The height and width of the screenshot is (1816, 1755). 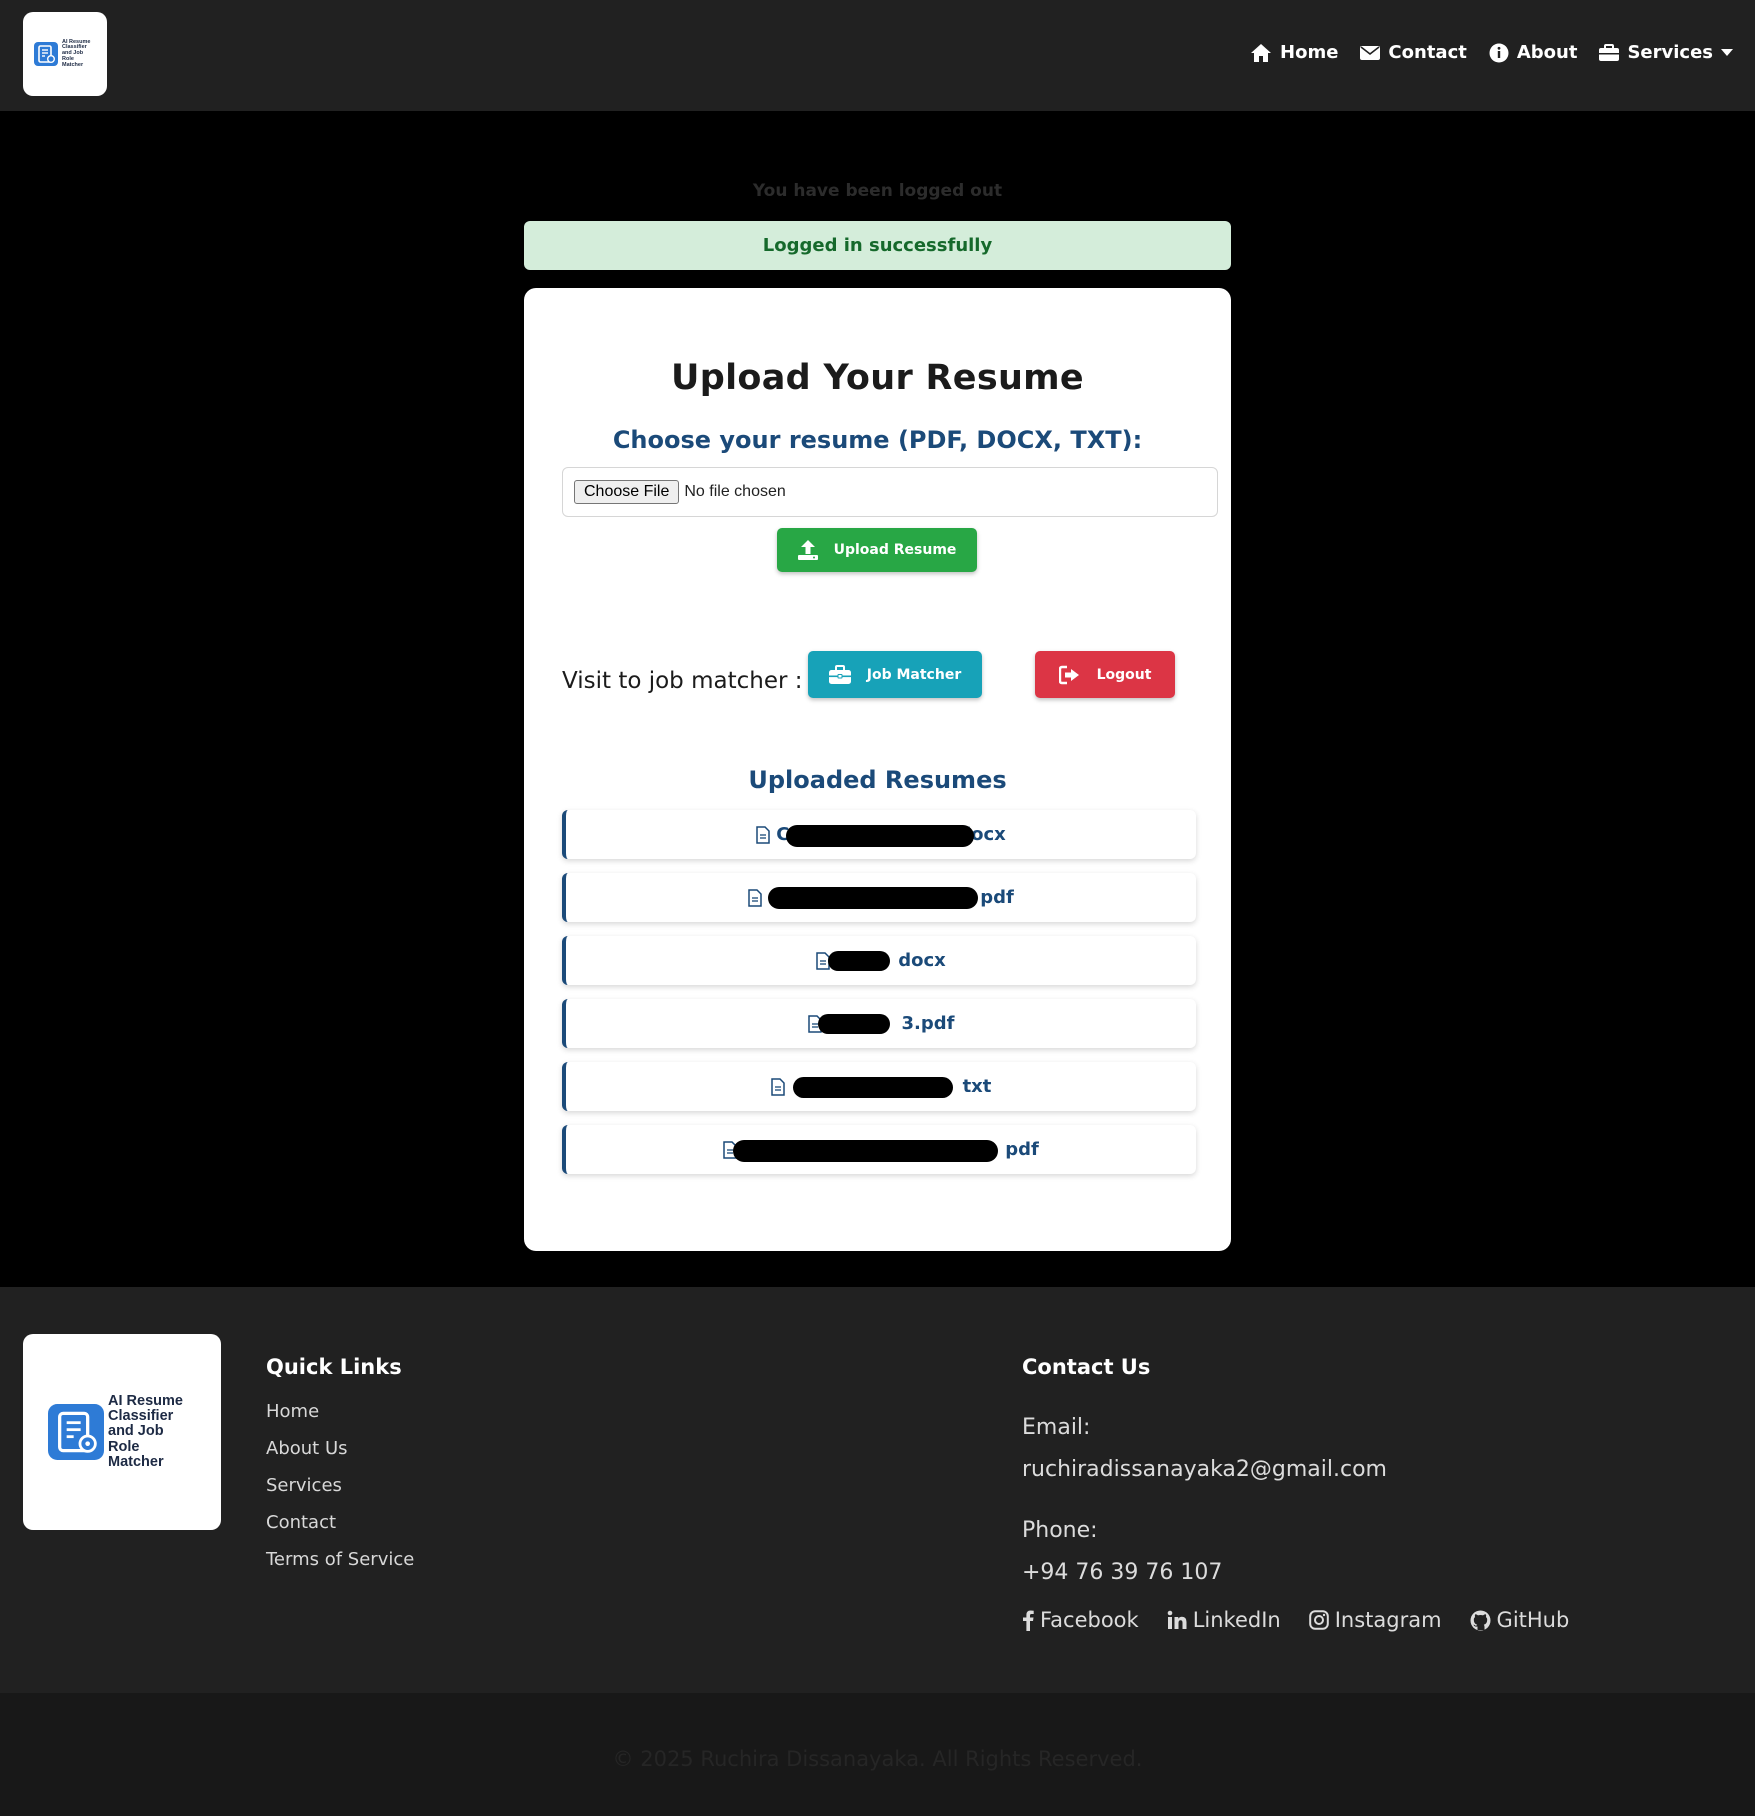 I want to click on facebook-icon, so click(x=1028, y=1620).